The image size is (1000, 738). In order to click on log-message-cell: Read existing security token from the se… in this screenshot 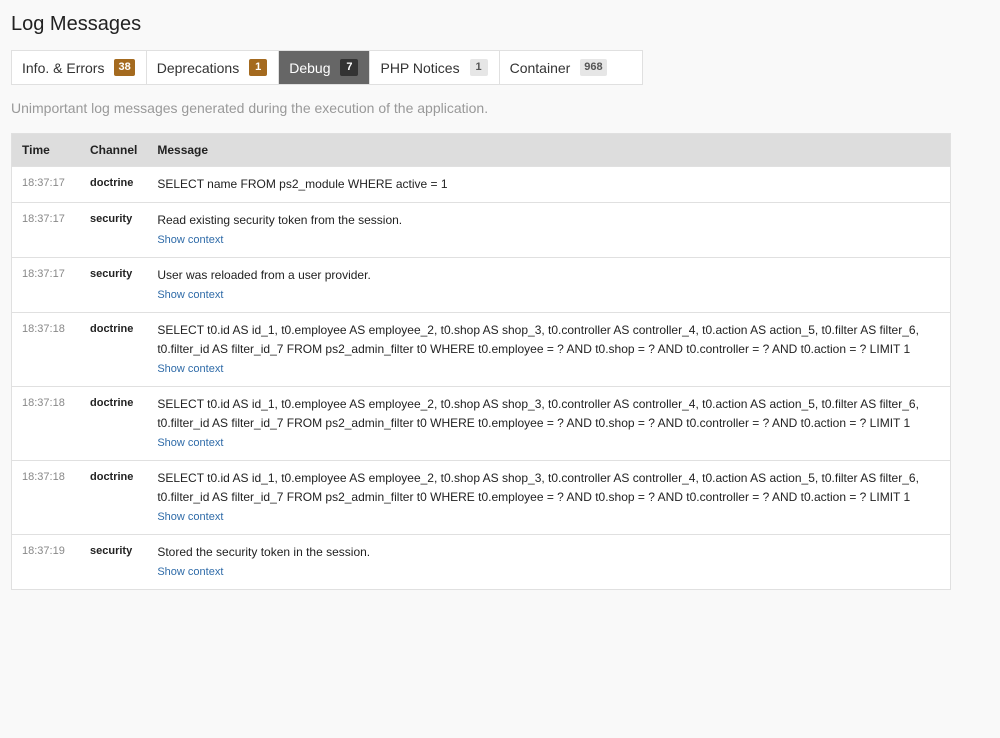, I will do `click(549, 230)`.